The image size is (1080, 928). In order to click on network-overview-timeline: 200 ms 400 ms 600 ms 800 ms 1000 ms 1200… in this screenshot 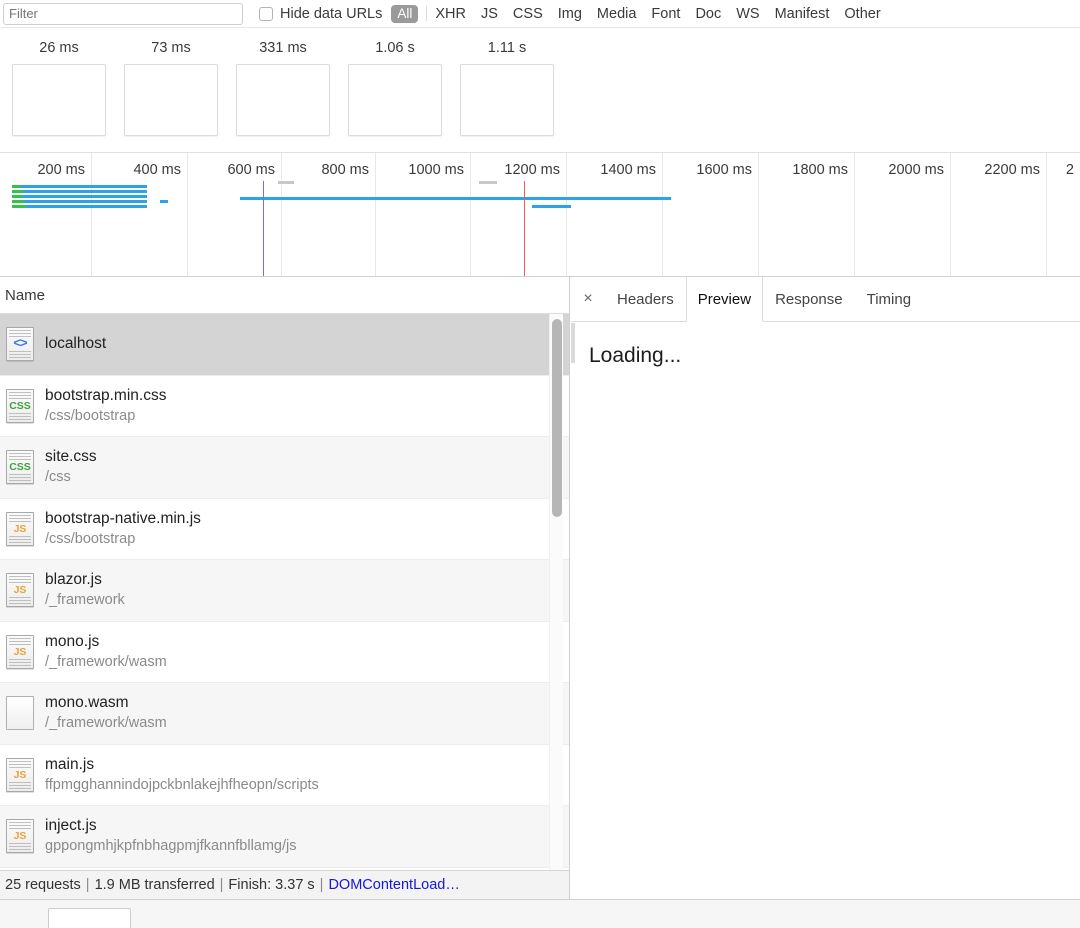, I will do `click(540, 215)`.